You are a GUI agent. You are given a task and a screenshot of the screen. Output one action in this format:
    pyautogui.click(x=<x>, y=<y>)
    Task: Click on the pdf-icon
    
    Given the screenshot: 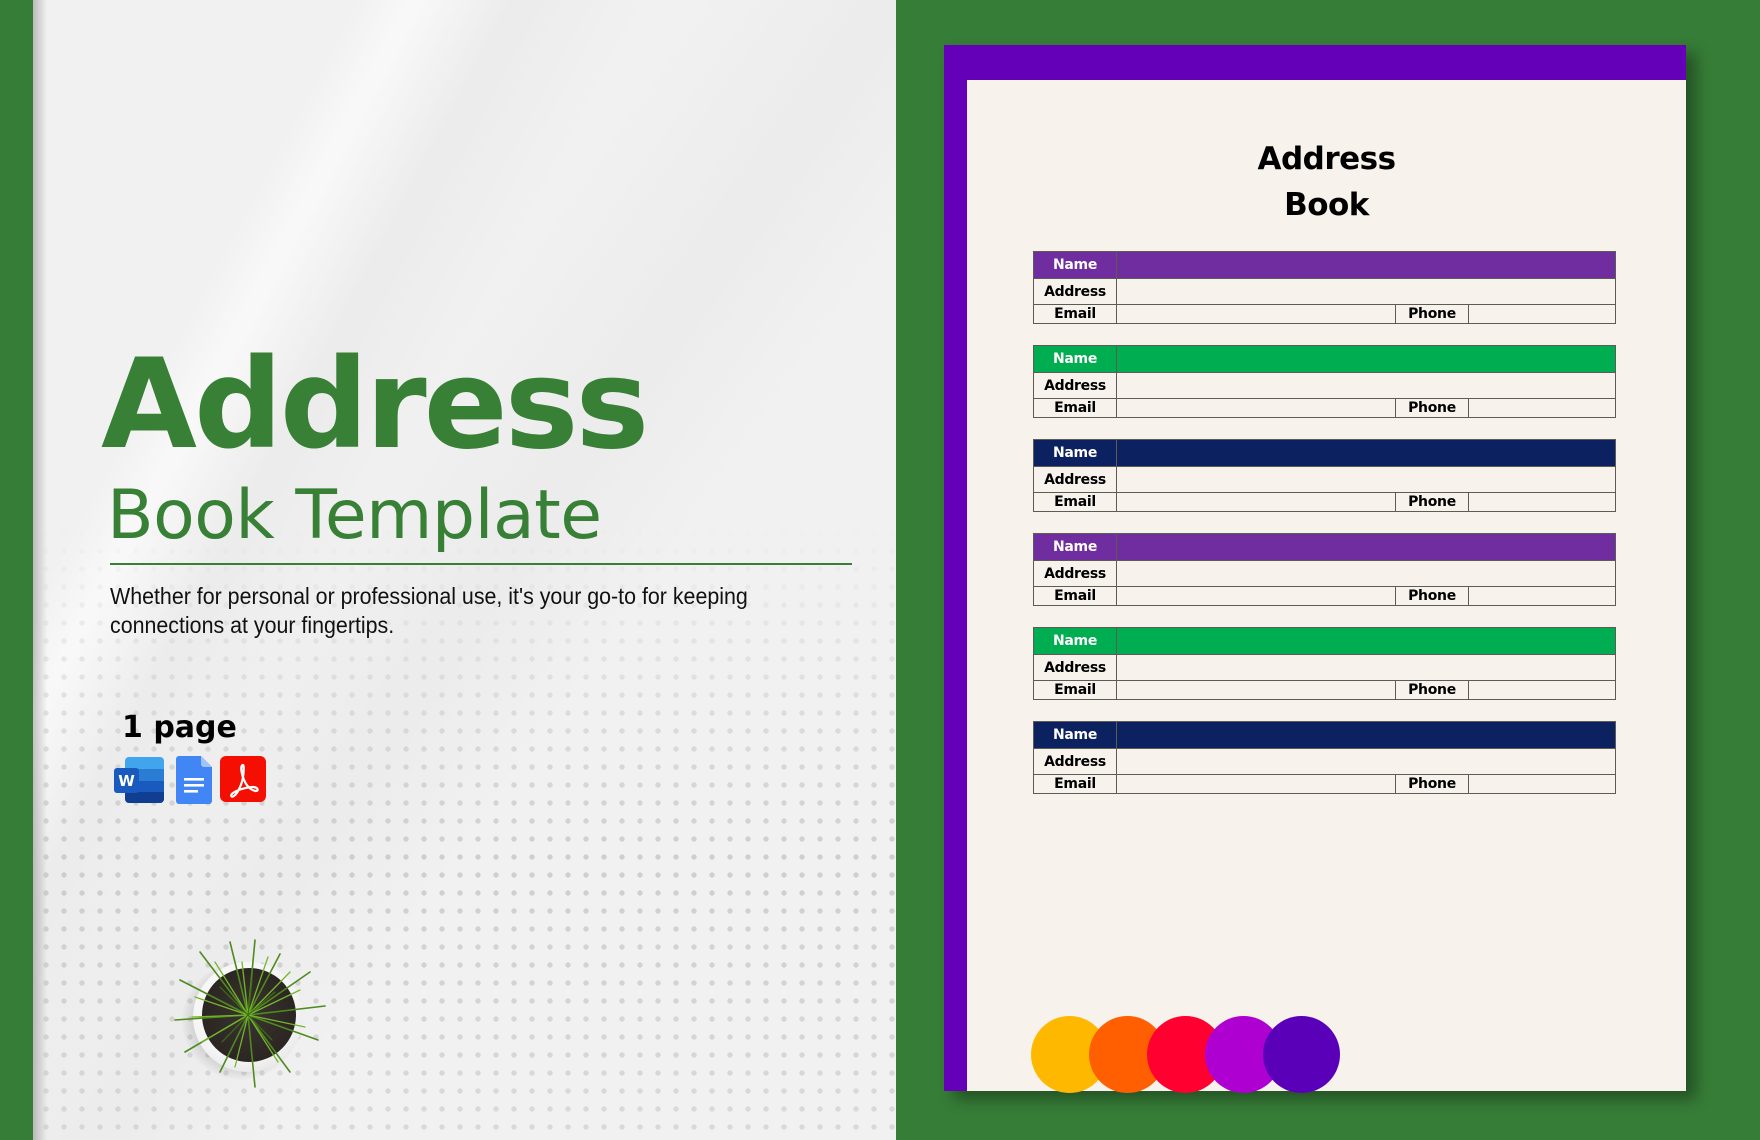 What is the action you would take?
    pyautogui.click(x=243, y=779)
    